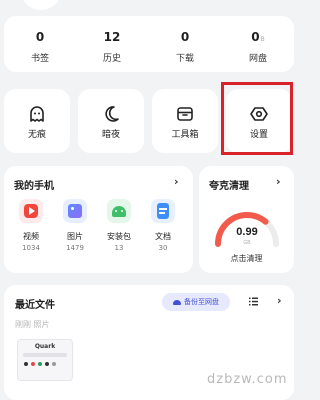 This screenshot has width=320, height=400. Describe the element at coordinates (119, 236) in the screenshot. I see `app-name: 安装包` at that location.